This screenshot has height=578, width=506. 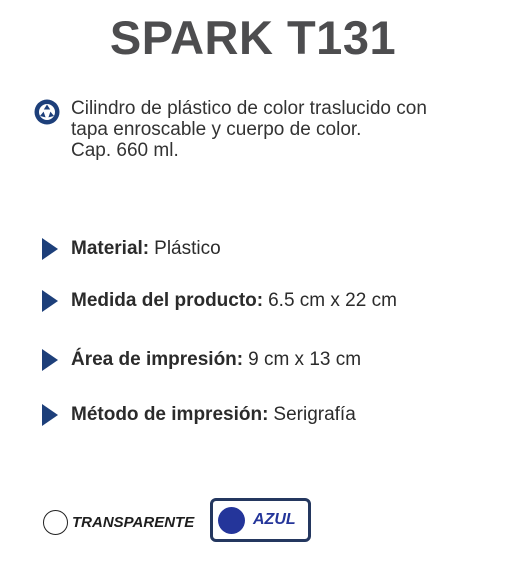 What do you see at coordinates (170, 414) in the screenshot?
I see `spec-label: Método de impresión:` at bounding box center [170, 414].